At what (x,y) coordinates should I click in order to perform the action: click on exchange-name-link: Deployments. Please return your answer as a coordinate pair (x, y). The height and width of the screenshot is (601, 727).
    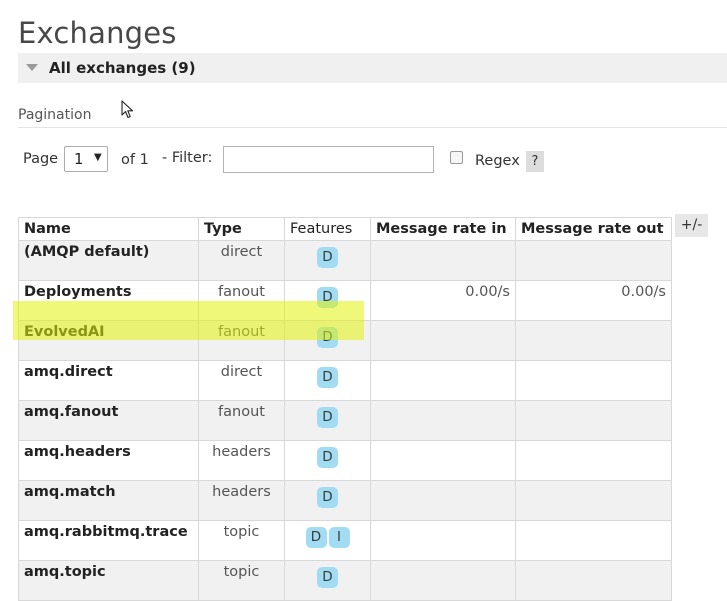
    Looking at the image, I should click on (108, 300).